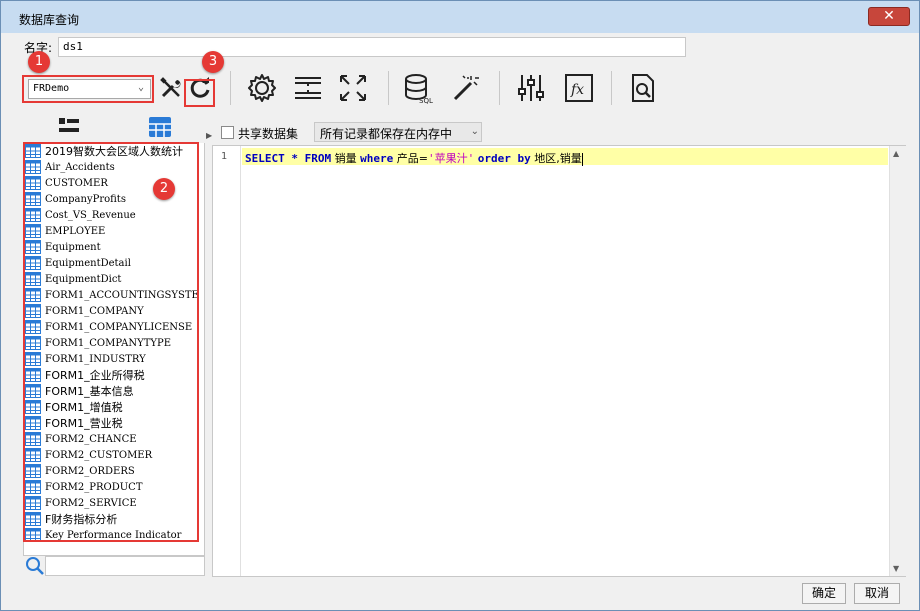 The height and width of the screenshot is (611, 920). I want to click on sliders-icon, so click(531, 88).